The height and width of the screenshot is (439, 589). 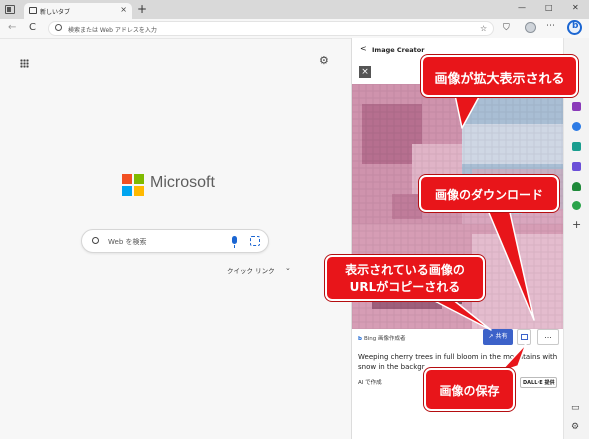 I want to click on callout-enlarge: 画像が拡大表示される, so click(x=499, y=76).